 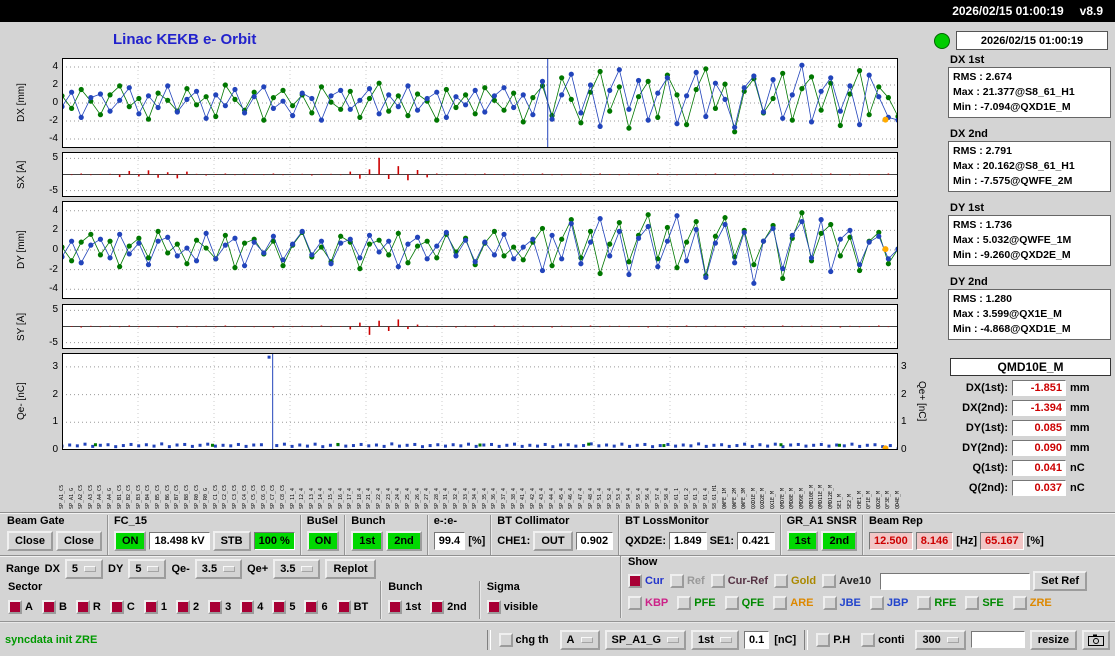 I want to click on show-cur-ref-checkbox, so click(x=717, y=581).